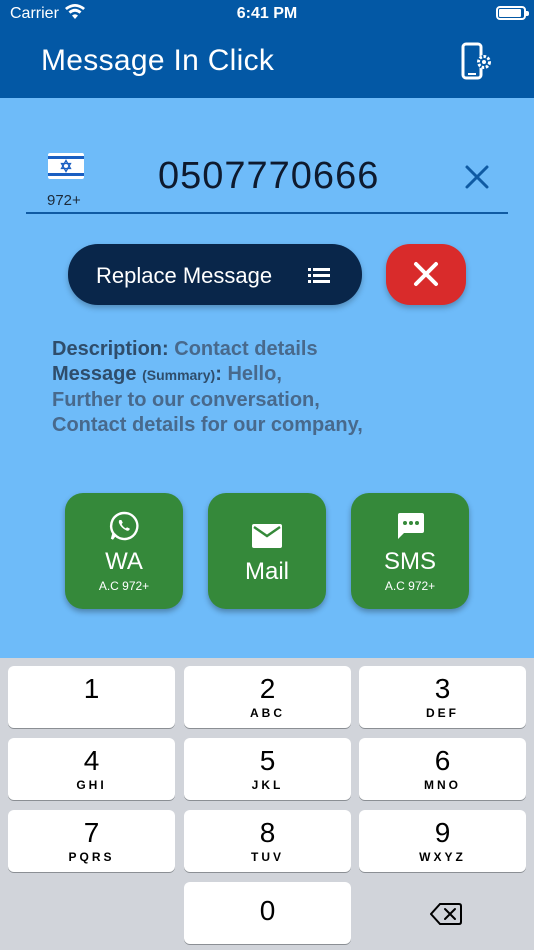 Image resolution: width=534 pixels, height=950 pixels. What do you see at coordinates (124, 526) in the screenshot?
I see `whatsapp-icon` at bounding box center [124, 526].